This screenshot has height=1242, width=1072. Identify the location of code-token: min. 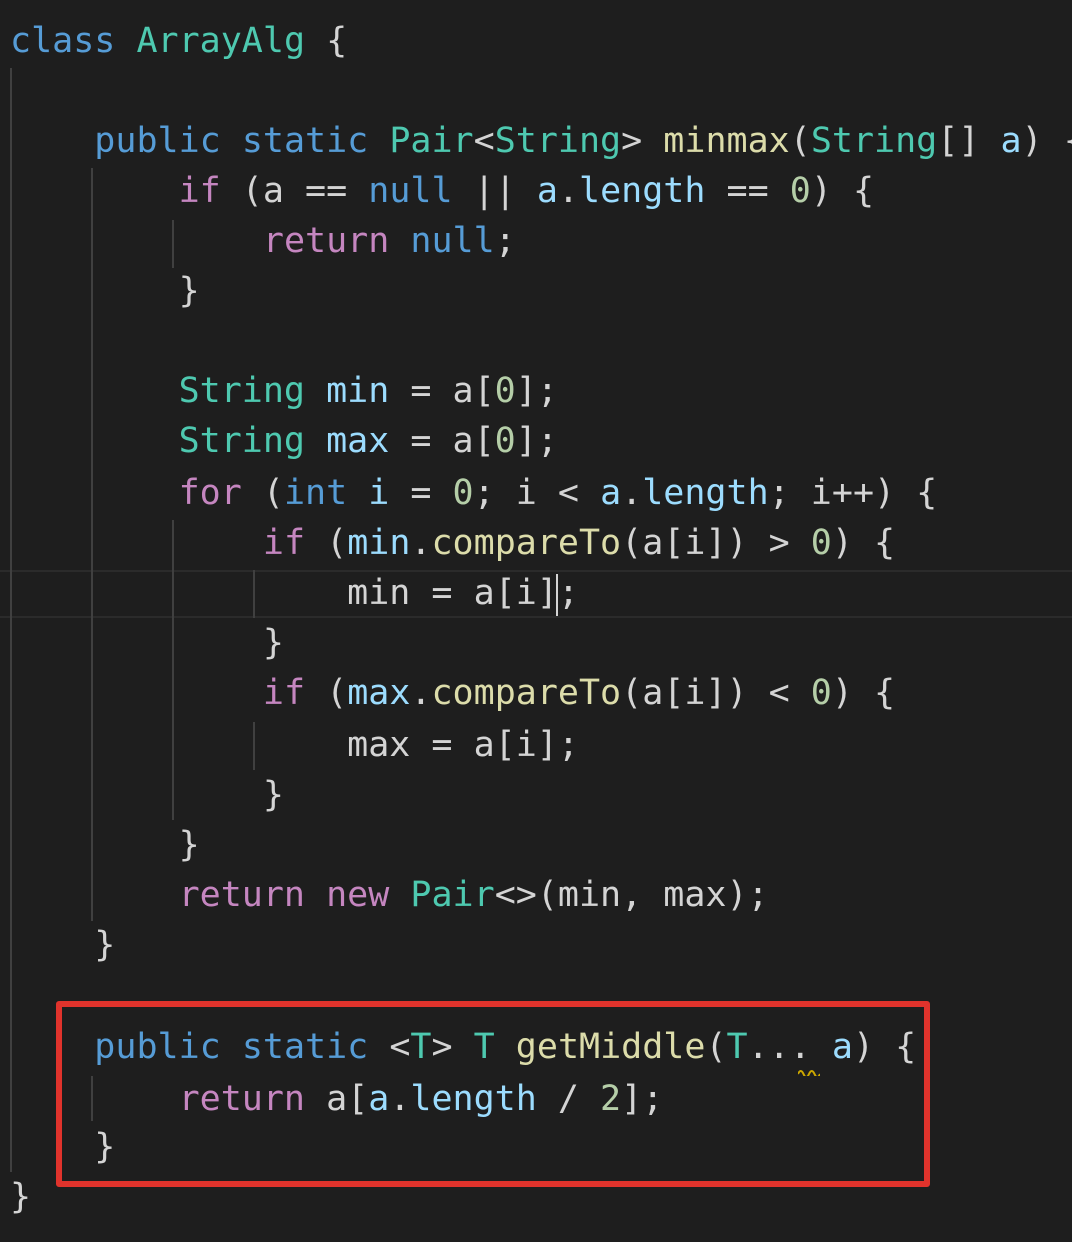
(358, 391).